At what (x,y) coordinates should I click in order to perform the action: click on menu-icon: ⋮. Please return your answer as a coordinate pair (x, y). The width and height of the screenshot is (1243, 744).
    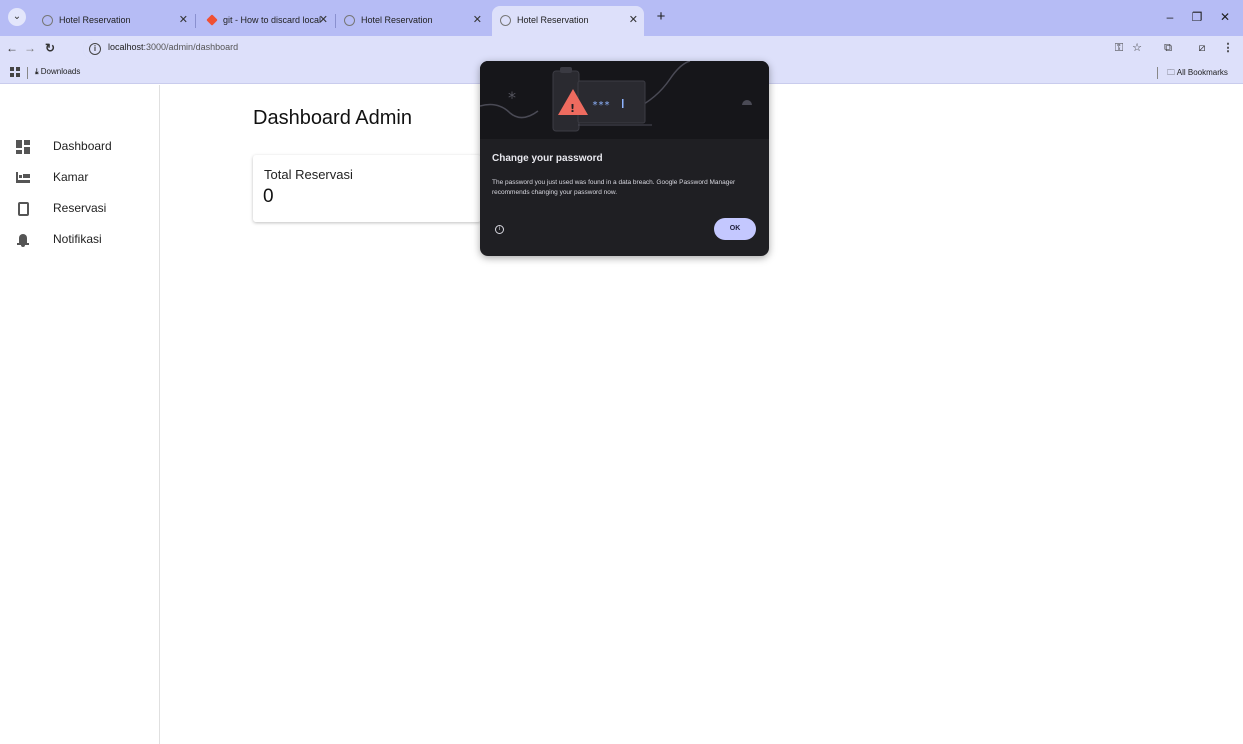
    Looking at the image, I should click on (1228, 48).